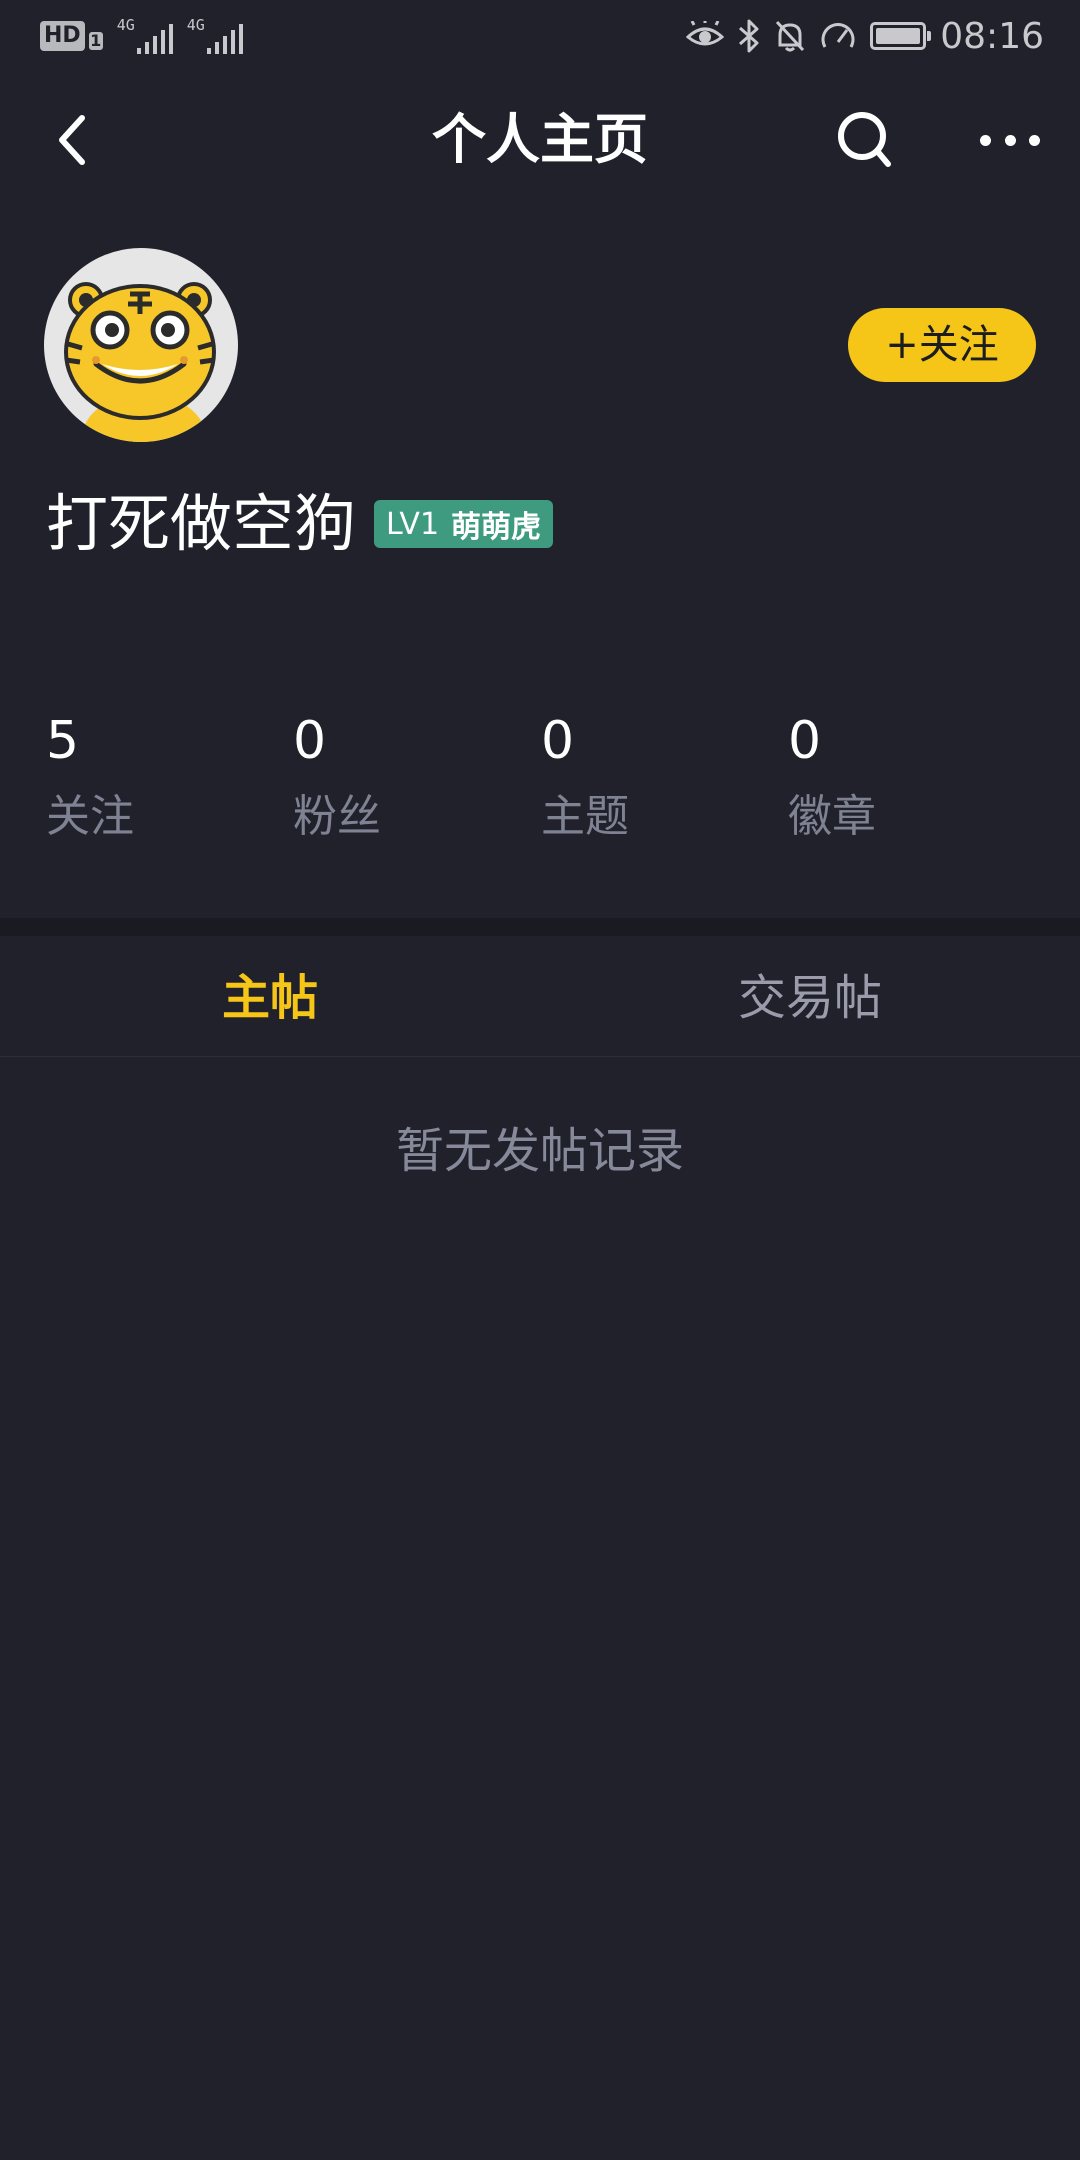  Describe the element at coordinates (403, 779) in the screenshot. I see `stat-followers: 0 粉丝` at that location.